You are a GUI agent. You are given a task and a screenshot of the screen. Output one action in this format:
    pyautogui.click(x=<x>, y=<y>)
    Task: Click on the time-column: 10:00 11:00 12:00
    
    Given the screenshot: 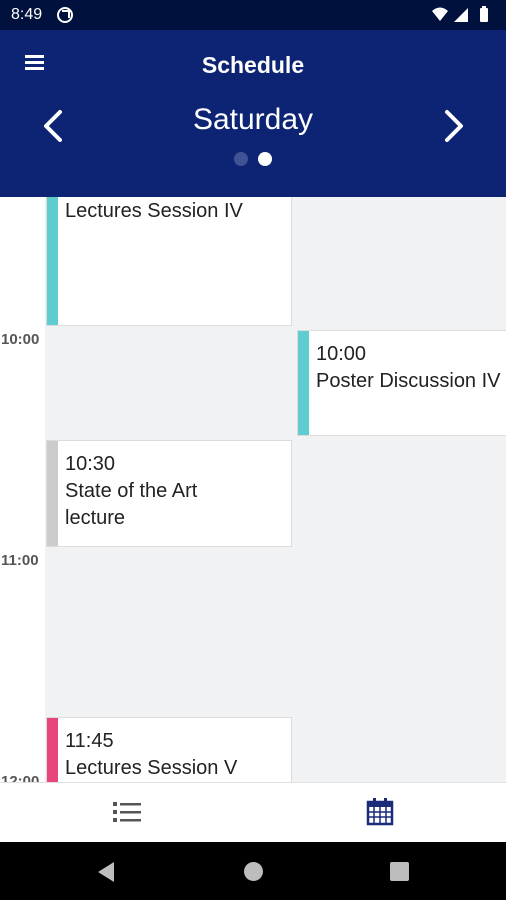 What is the action you would take?
    pyautogui.click(x=22, y=489)
    